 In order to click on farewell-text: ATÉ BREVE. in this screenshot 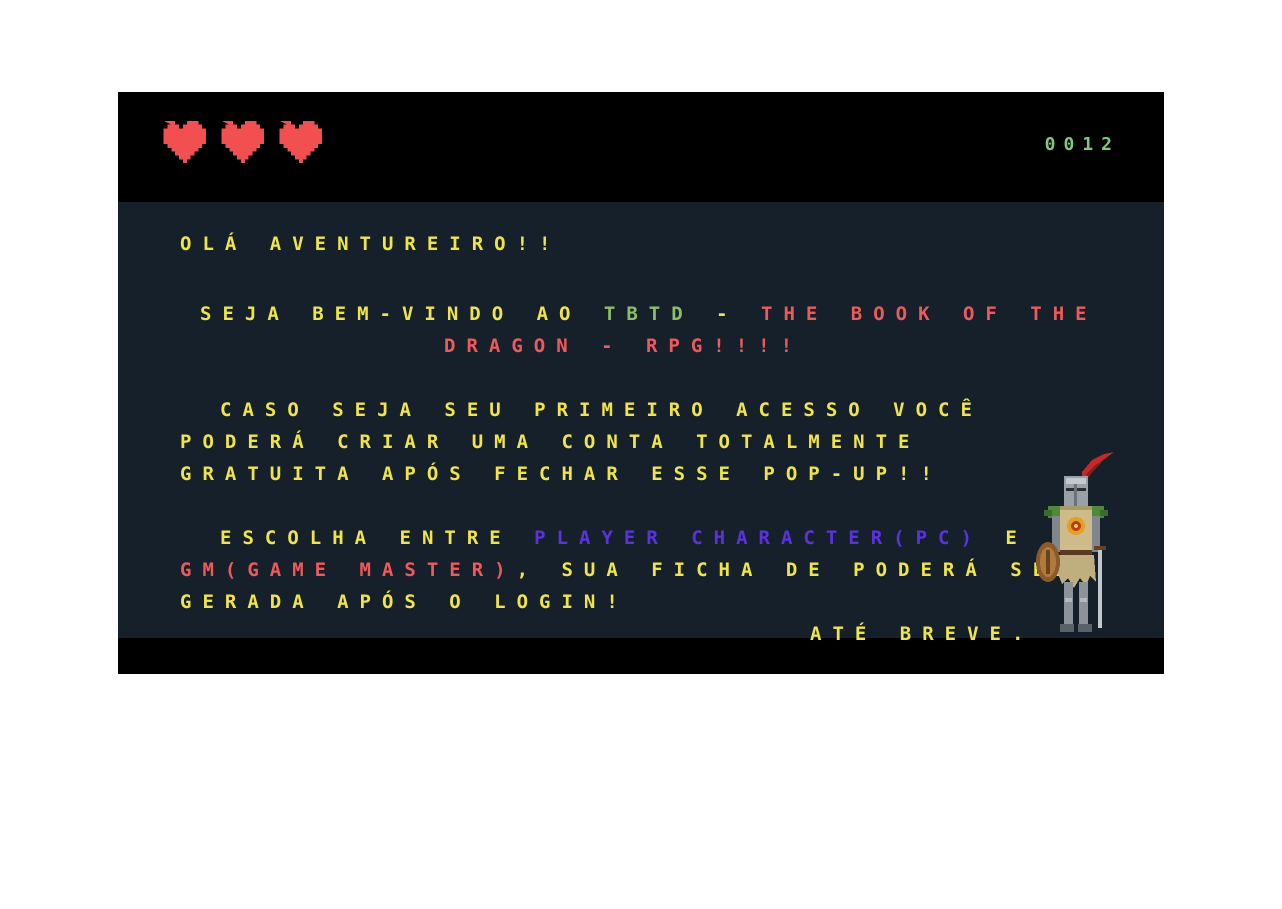, I will do `click(922, 634)`.